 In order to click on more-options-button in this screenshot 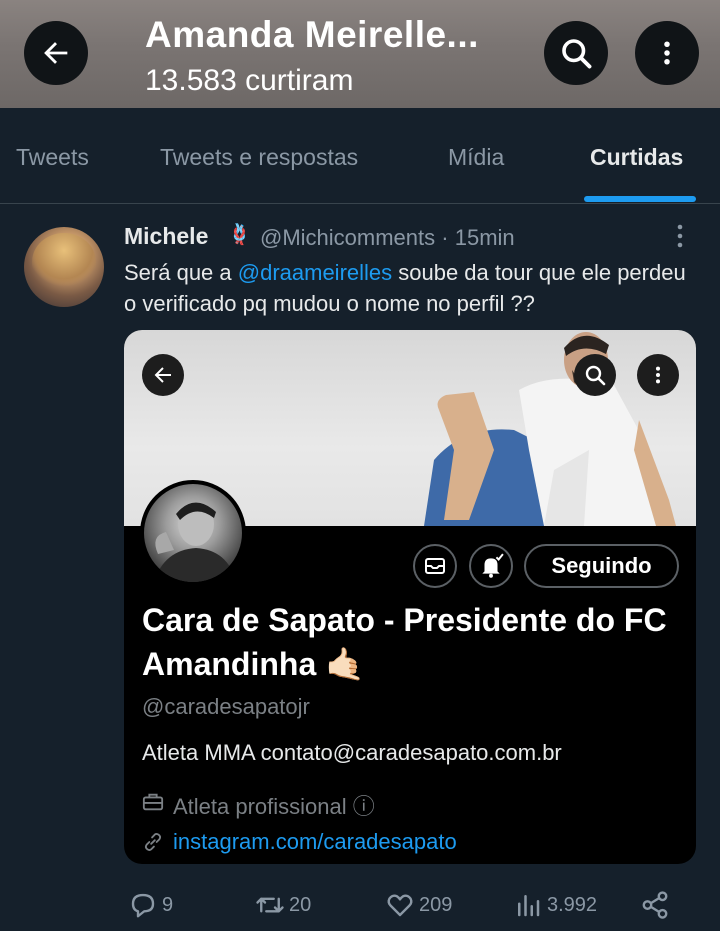, I will do `click(667, 53)`.